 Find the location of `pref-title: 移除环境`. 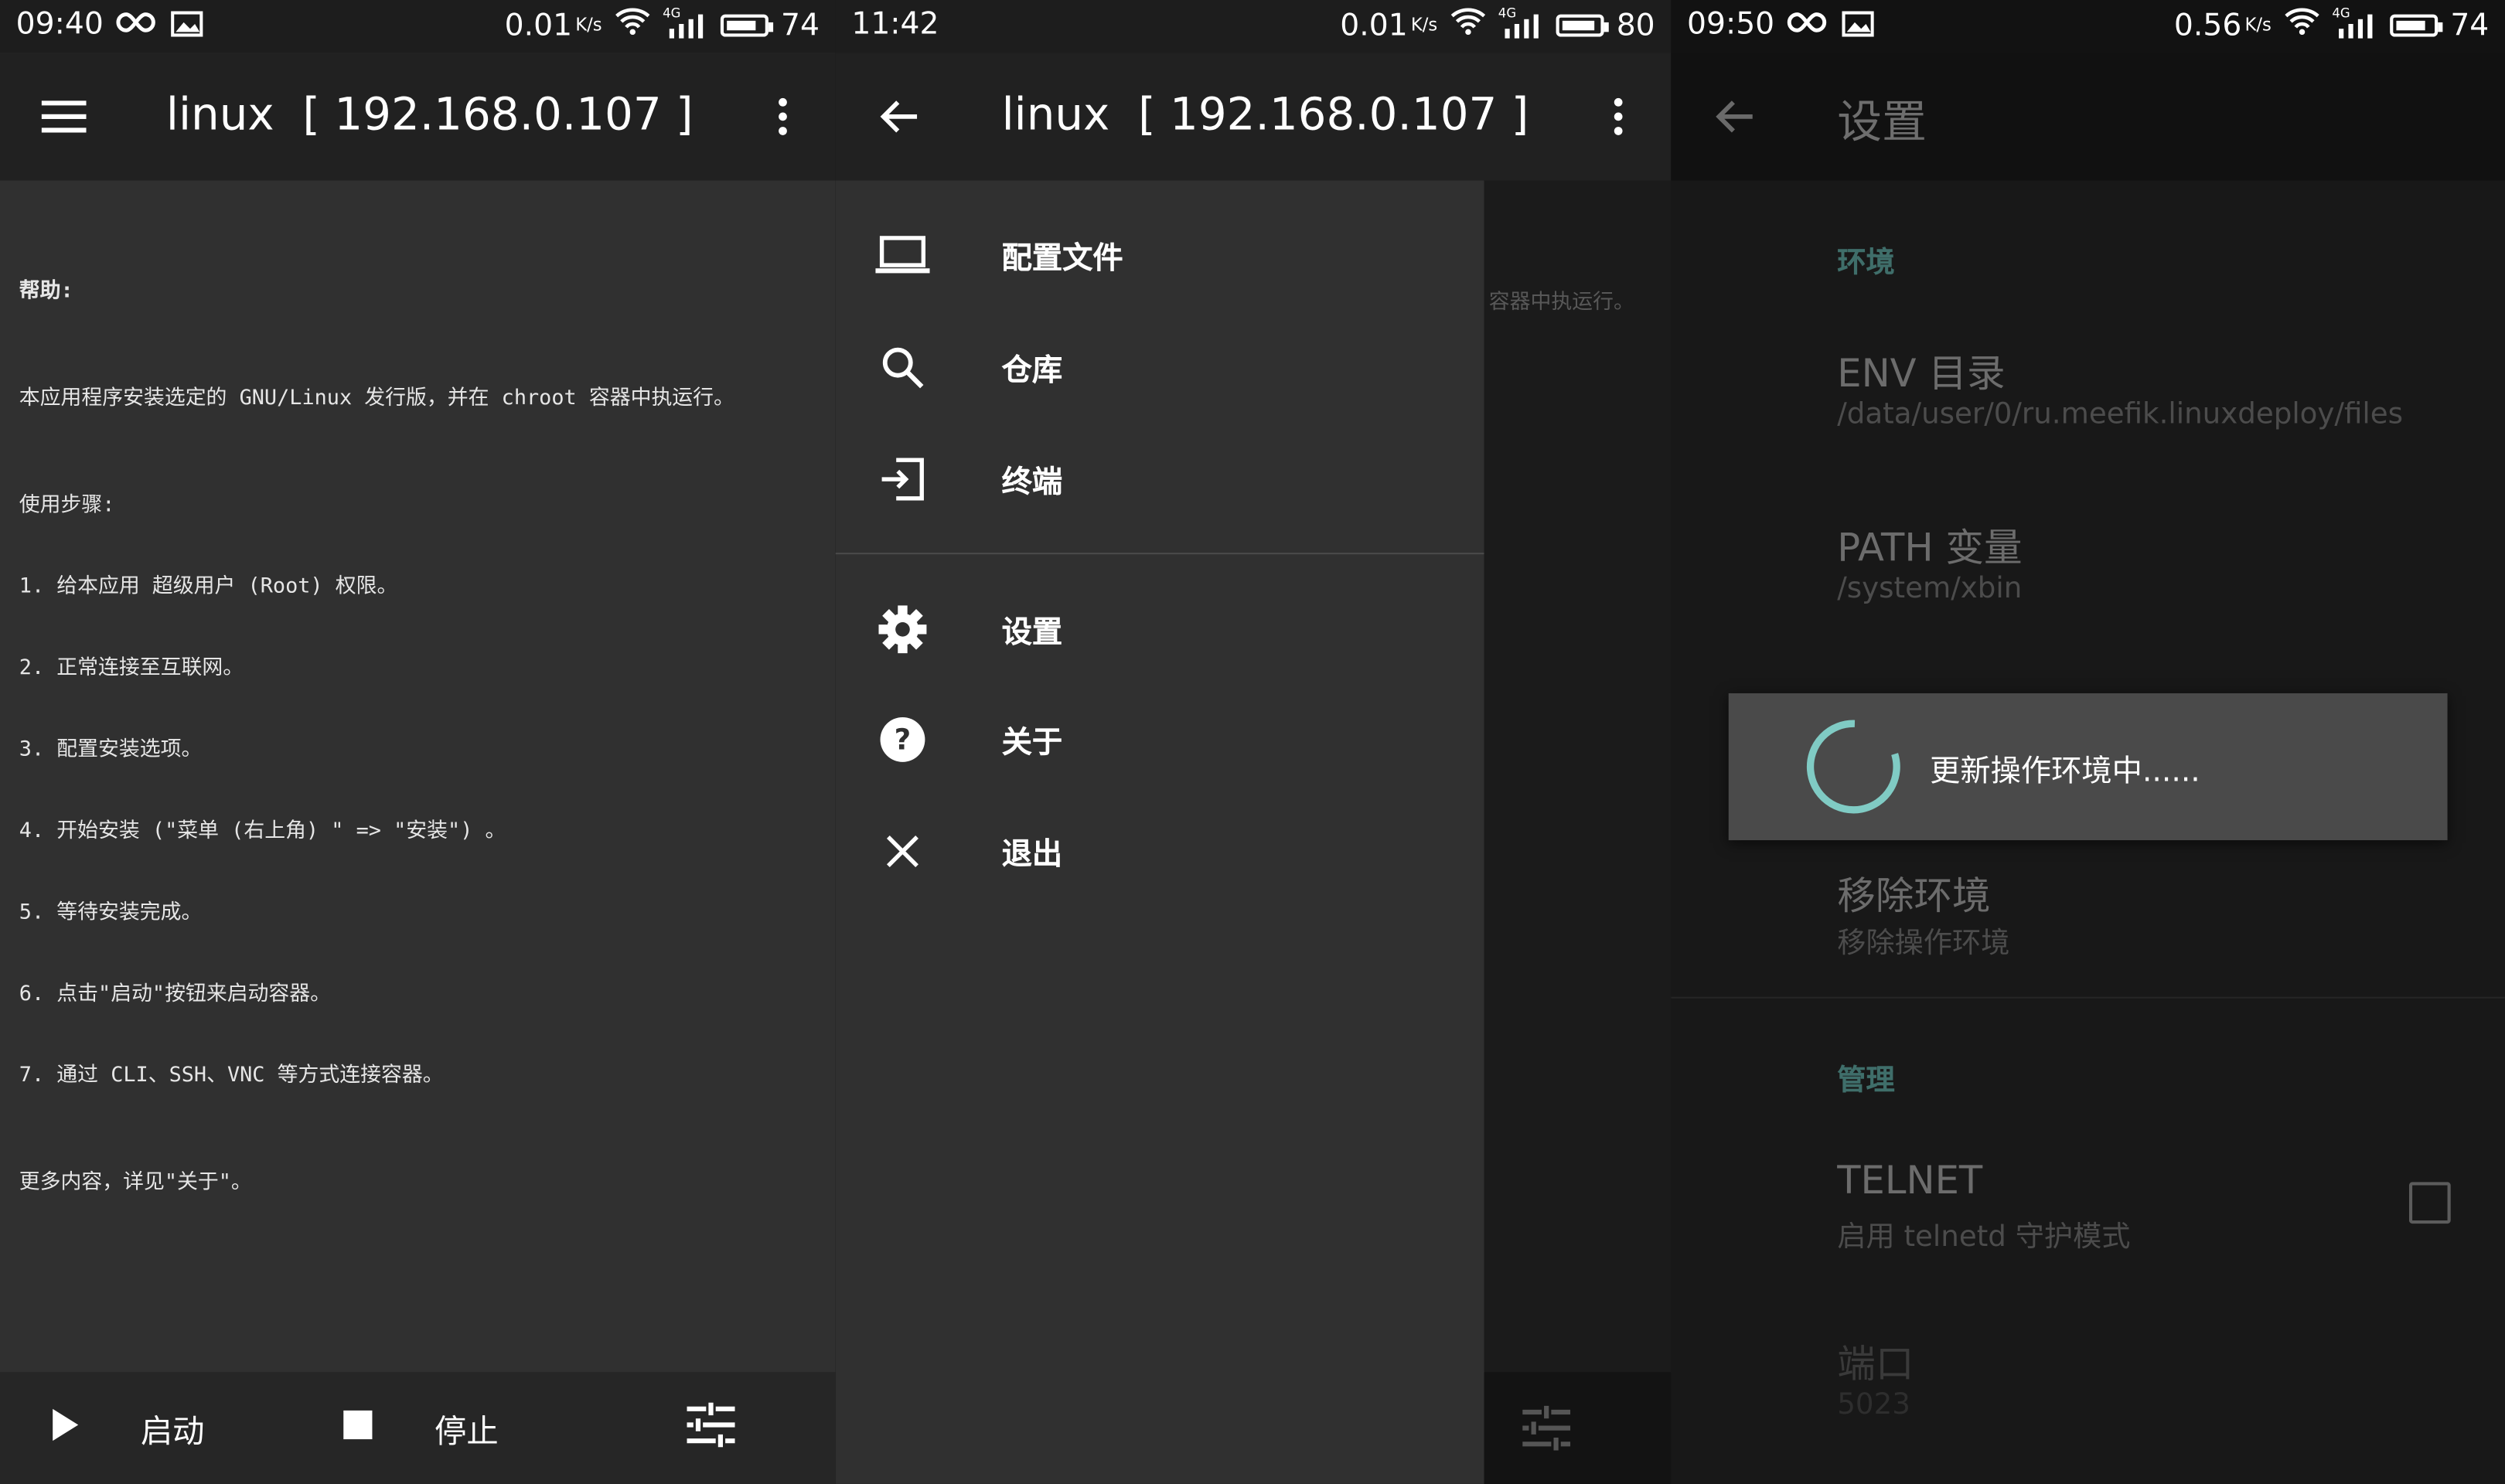

pref-title: 移除环境 is located at coordinates (1914, 896).